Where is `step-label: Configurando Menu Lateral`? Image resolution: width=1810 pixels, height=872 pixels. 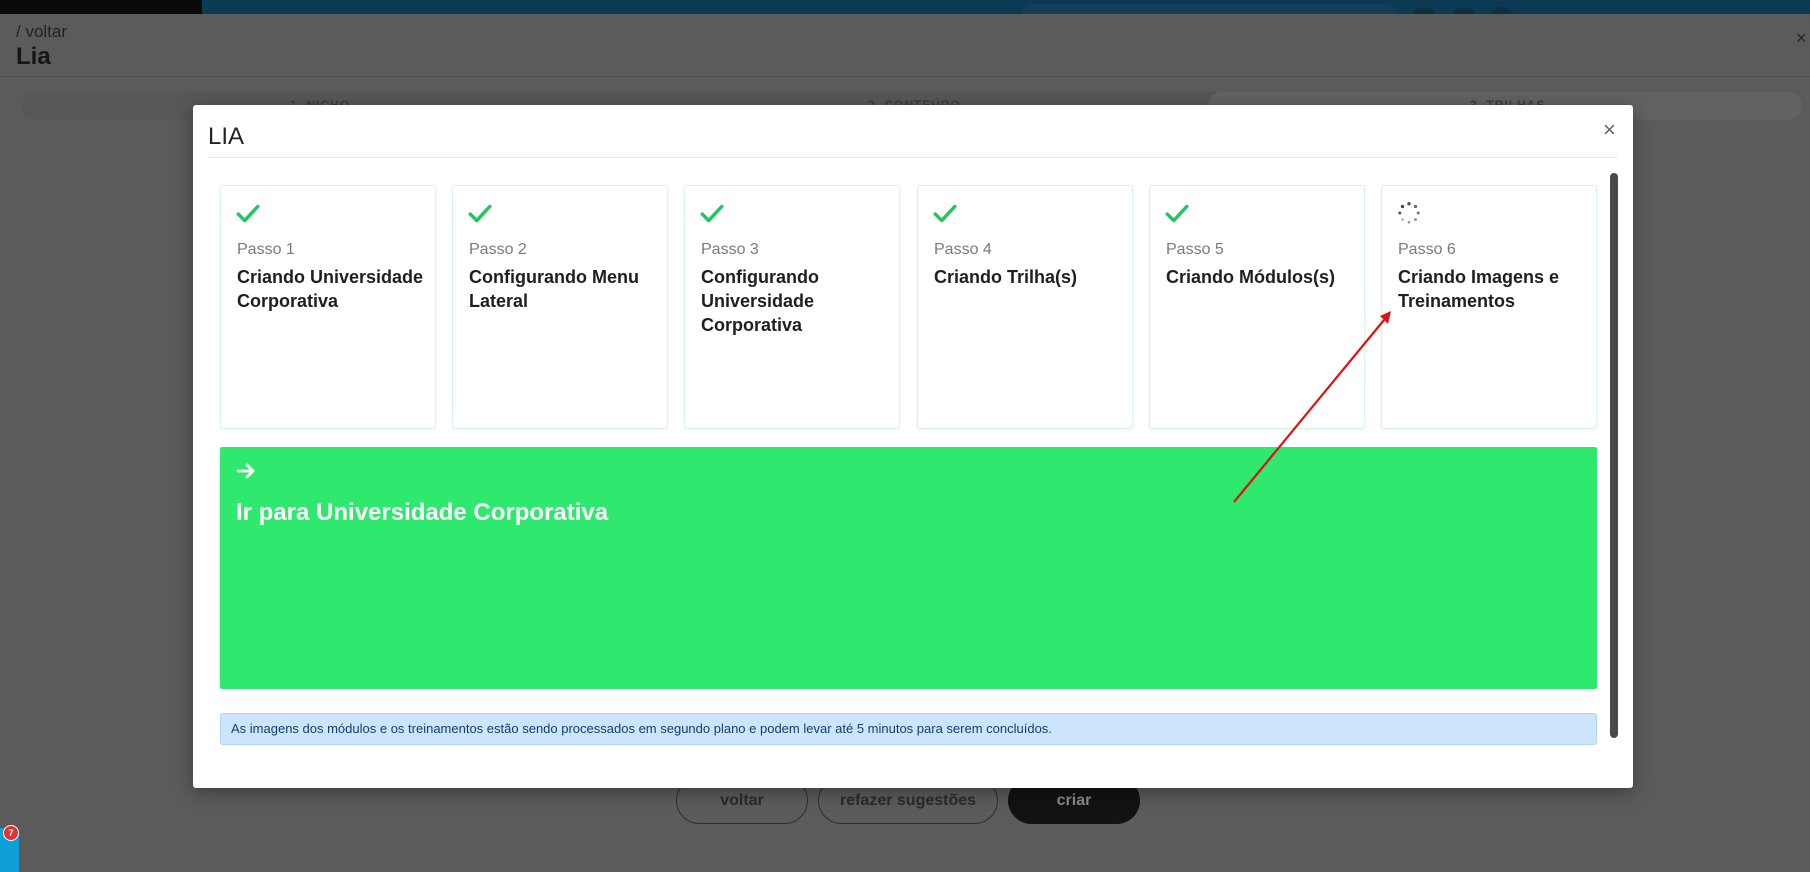 step-label: Configurando Menu Lateral is located at coordinates (554, 289).